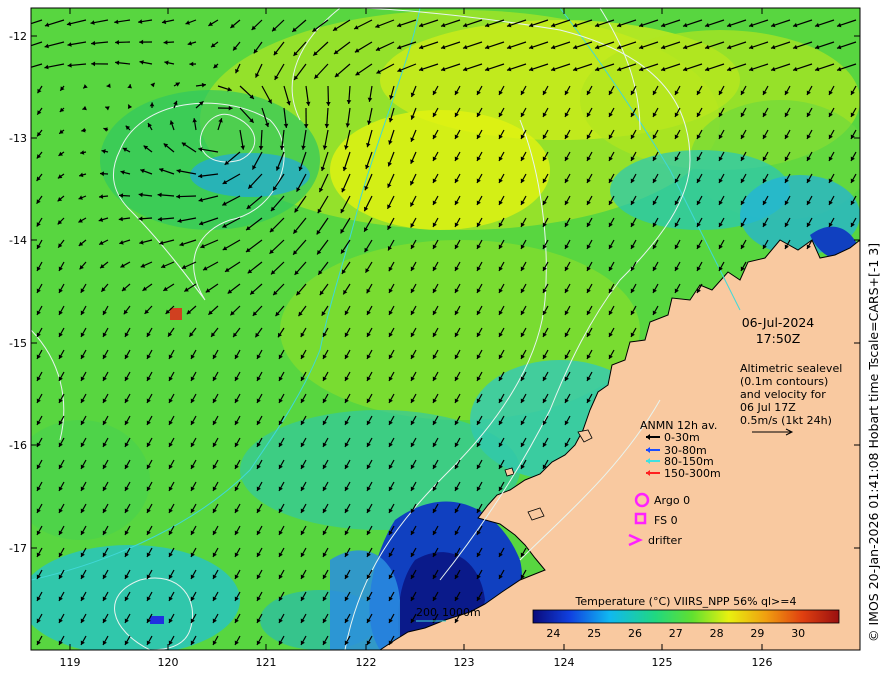  Describe the element at coordinates (635, 633) in the screenshot. I see `colorbar-tick-label: 26` at that location.